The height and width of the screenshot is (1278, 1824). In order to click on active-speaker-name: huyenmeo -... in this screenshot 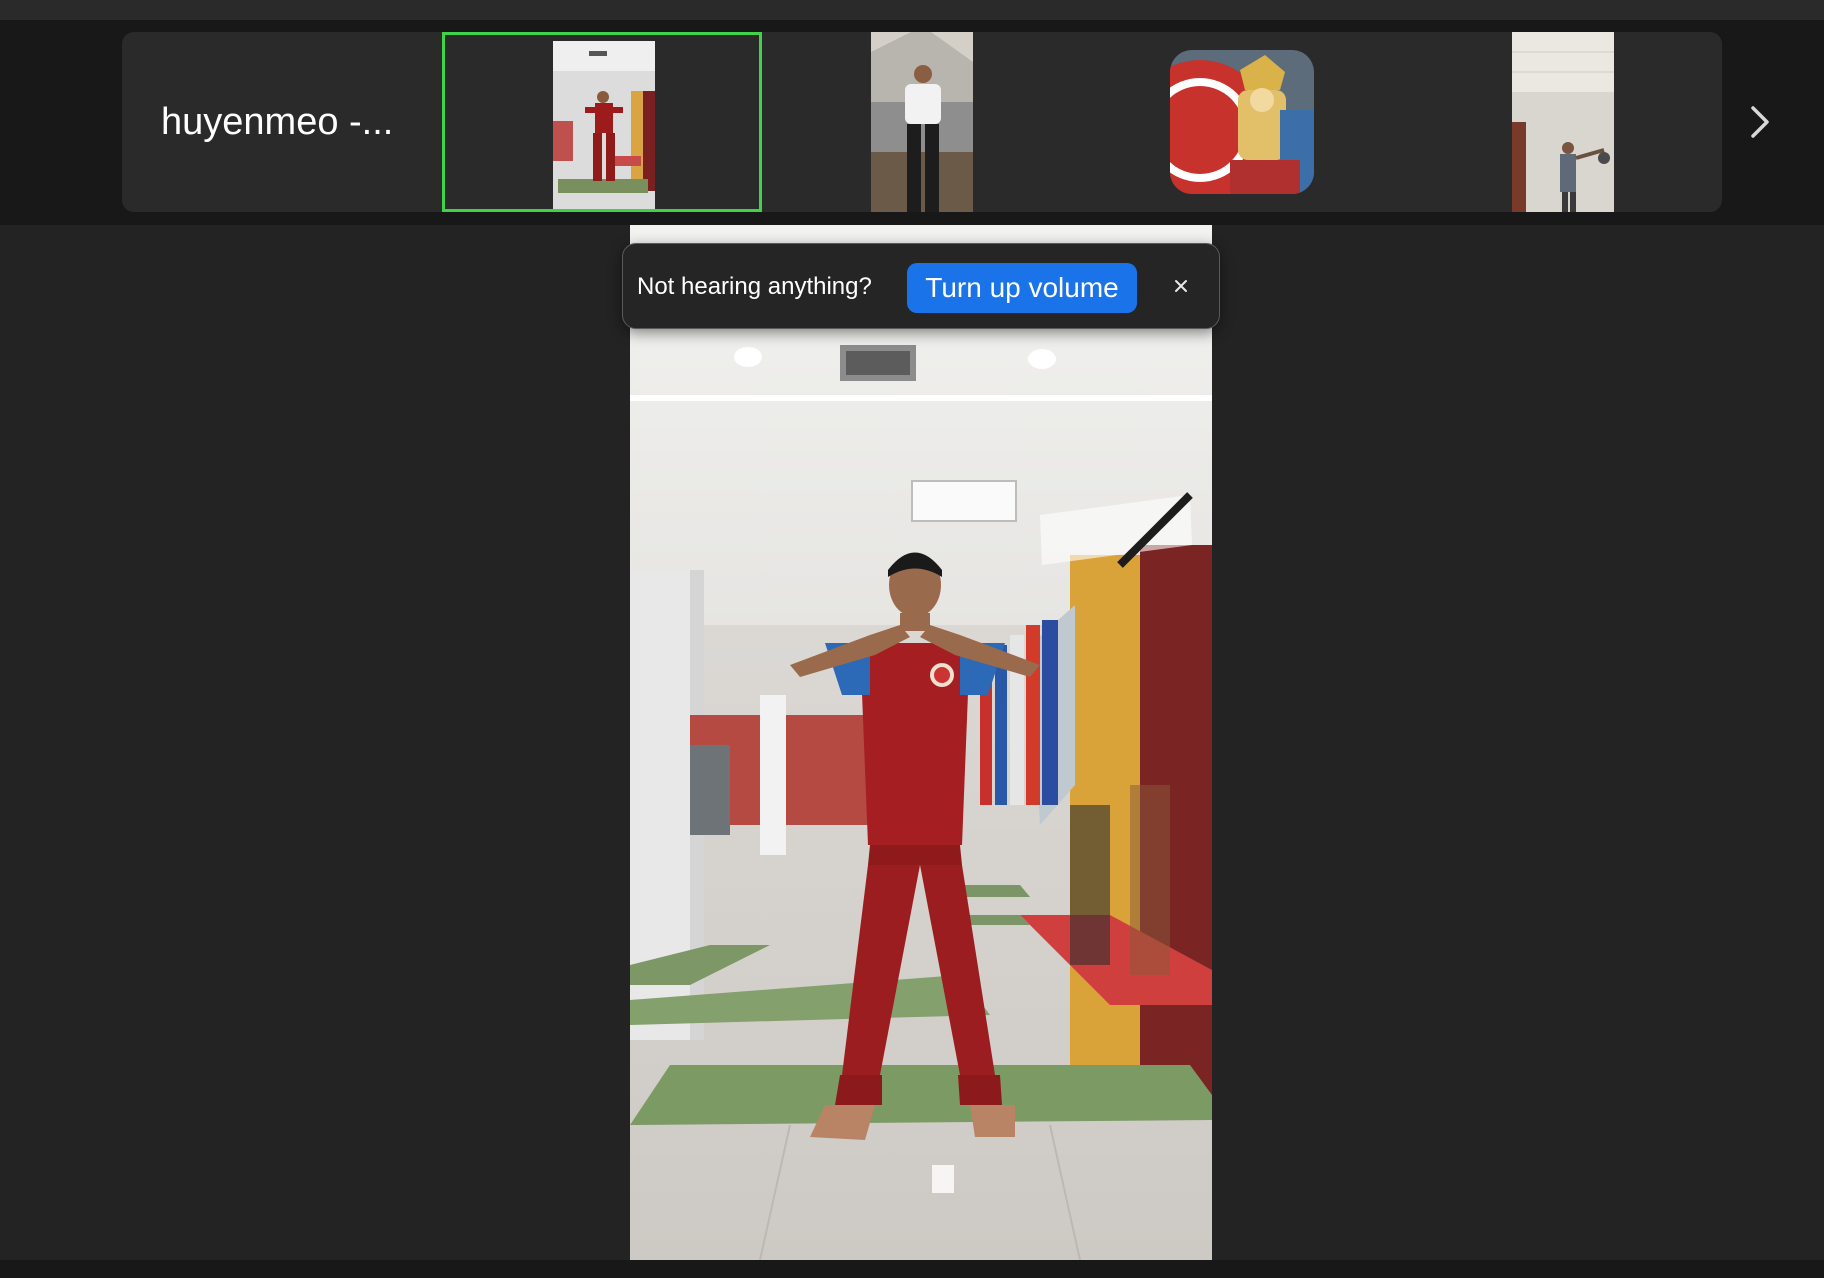, I will do `click(277, 122)`.